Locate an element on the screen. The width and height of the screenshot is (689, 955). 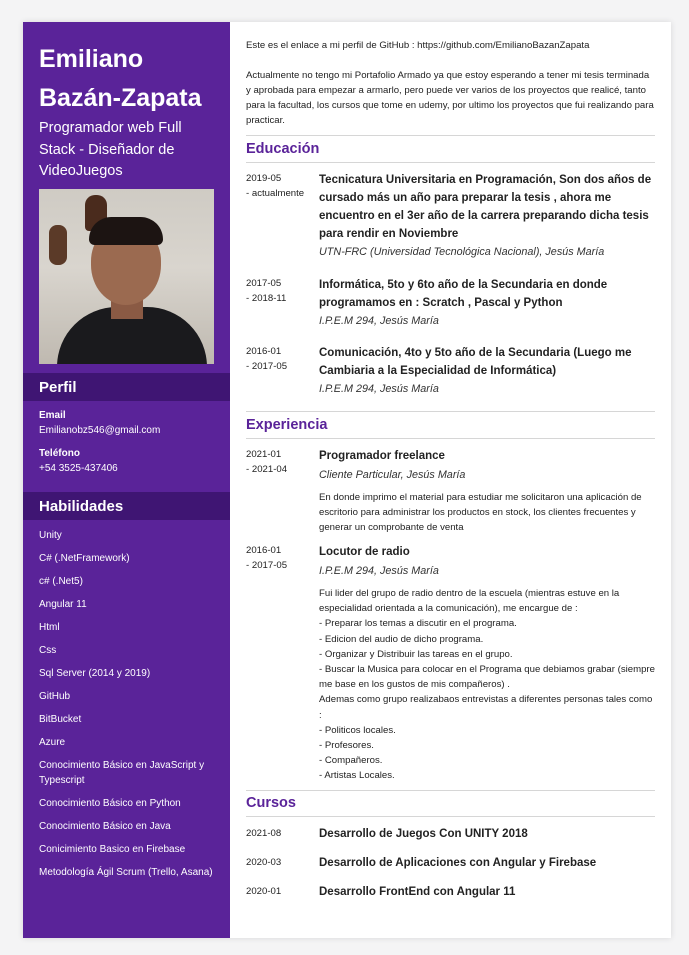
phone-label: Teléfono is located at coordinates (59, 453).